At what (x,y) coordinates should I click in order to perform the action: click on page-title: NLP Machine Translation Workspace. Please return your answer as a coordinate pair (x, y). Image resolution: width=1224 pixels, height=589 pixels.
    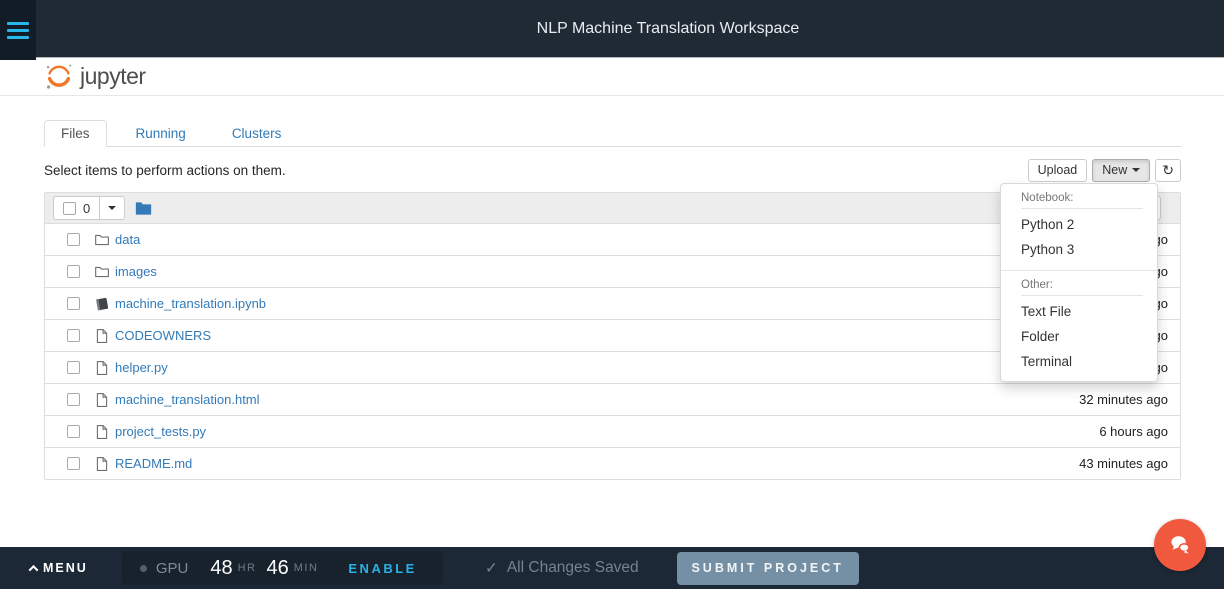
    Looking at the image, I should click on (668, 28).